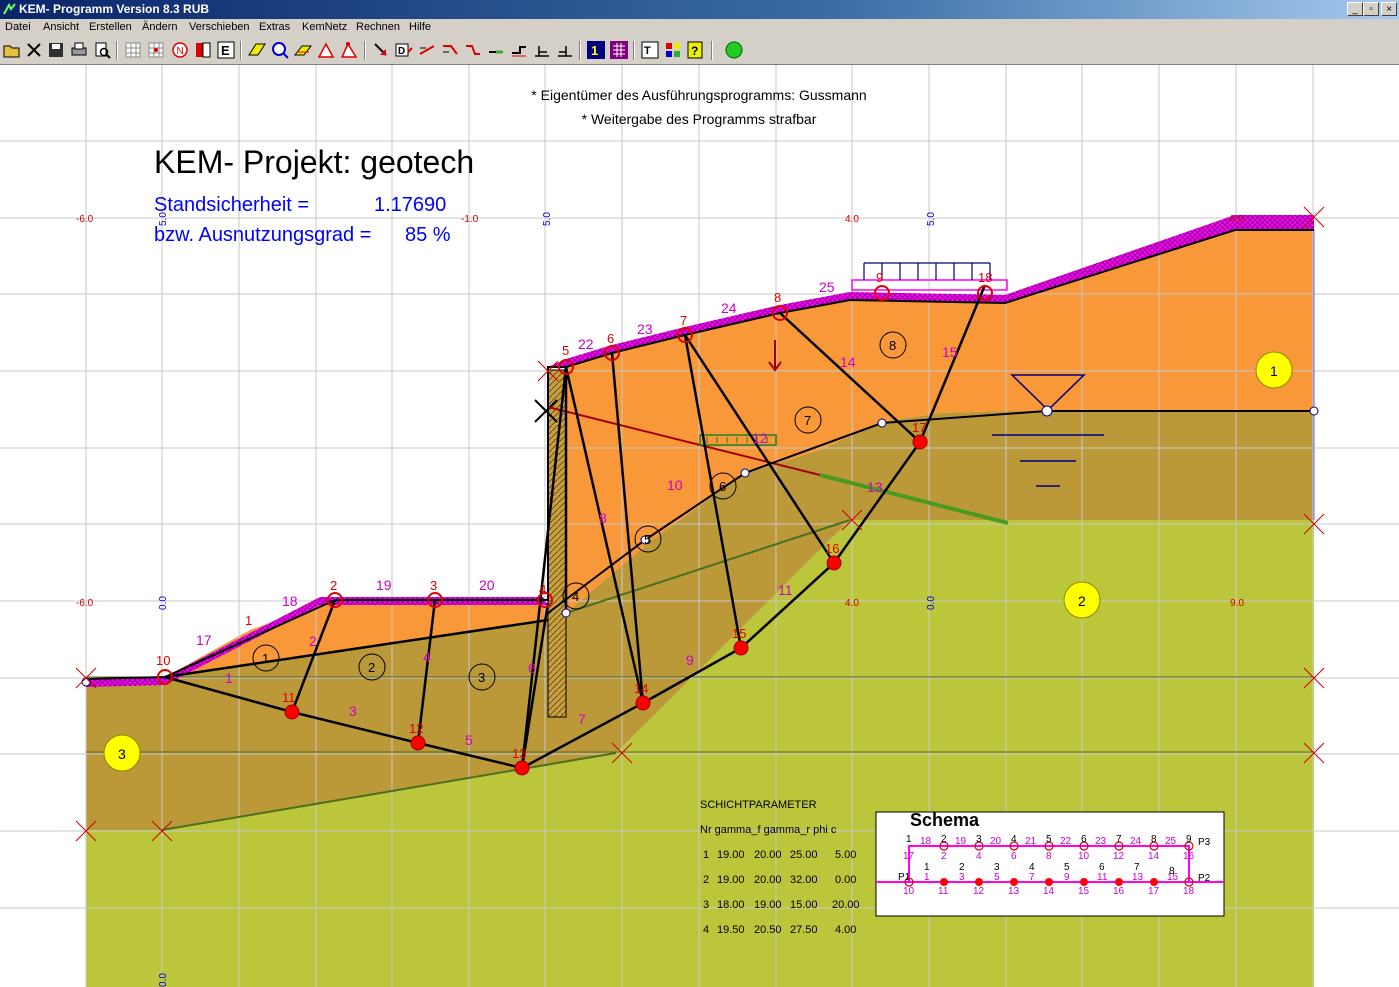 Image resolution: width=1399 pixels, height=987 pixels. I want to click on node-label: 9, so click(879, 277).